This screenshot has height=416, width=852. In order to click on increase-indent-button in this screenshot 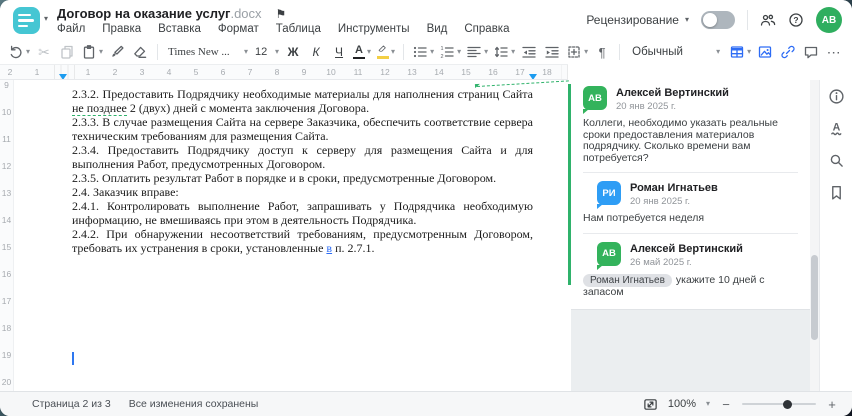, I will do `click(552, 52)`.